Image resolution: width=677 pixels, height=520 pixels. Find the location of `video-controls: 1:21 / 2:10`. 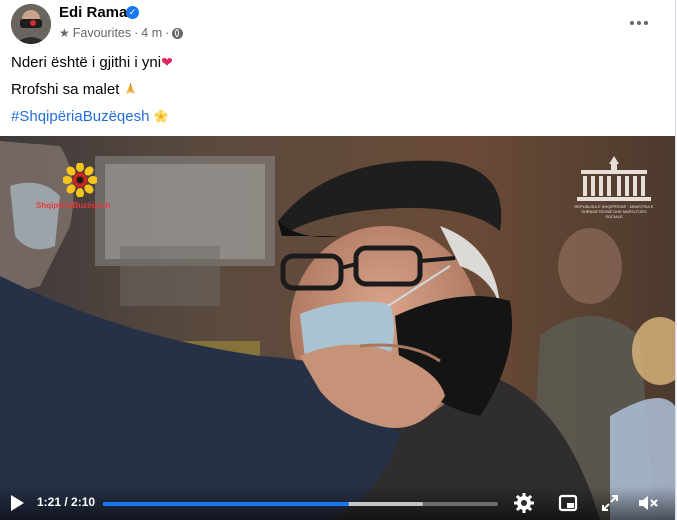

video-controls: 1:21 / 2:10 is located at coordinates (337, 503).